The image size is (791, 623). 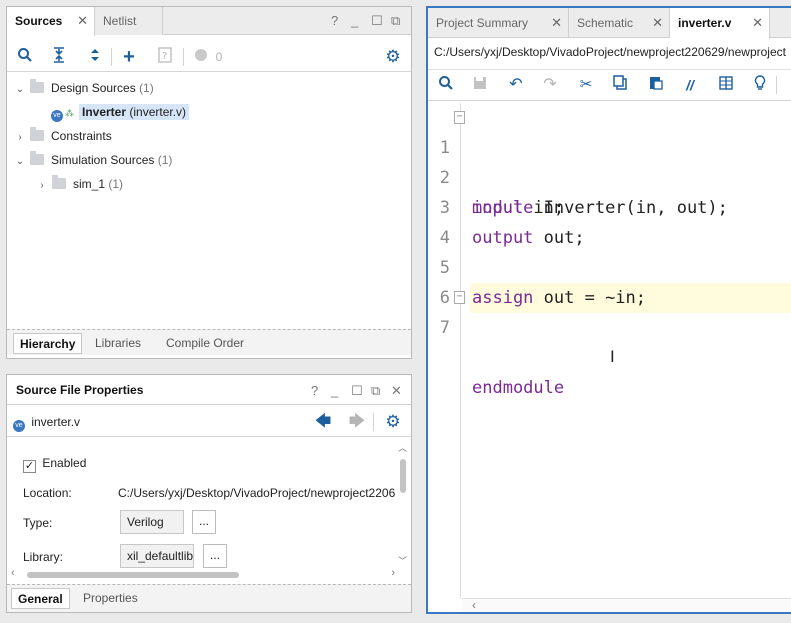 What do you see at coordinates (104, 112) in the screenshot?
I see `tree-item-label: Inverter` at bounding box center [104, 112].